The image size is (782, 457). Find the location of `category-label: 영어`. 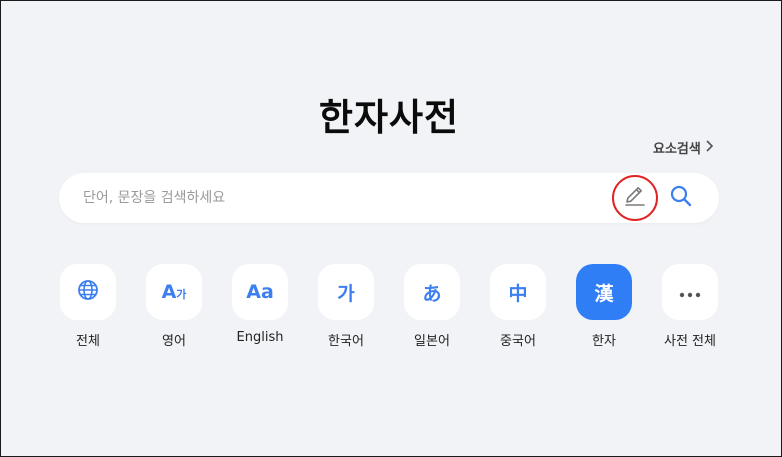

category-label: 영어 is located at coordinates (174, 341).